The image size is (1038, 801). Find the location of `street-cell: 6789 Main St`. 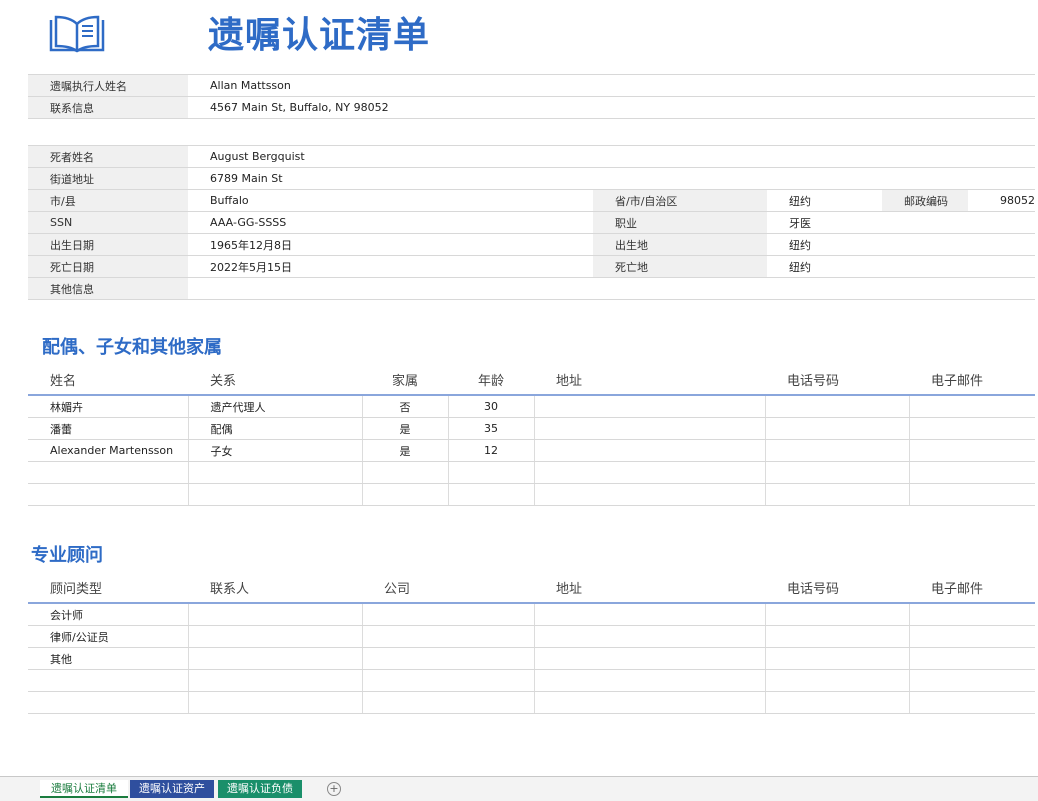

street-cell: 6789 Main St is located at coordinates (612, 178).